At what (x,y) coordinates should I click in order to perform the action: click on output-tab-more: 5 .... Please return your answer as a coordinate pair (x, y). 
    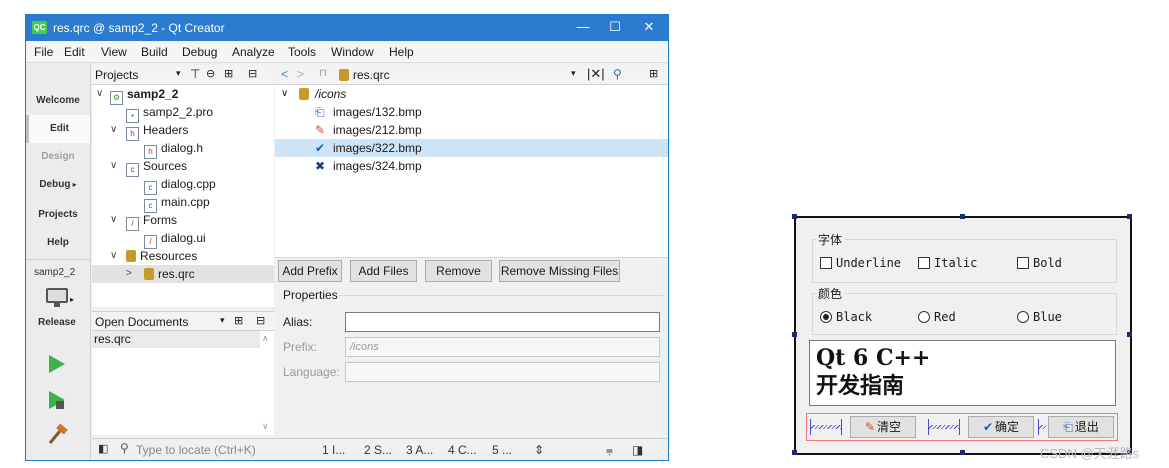
    Looking at the image, I should click on (502, 450).